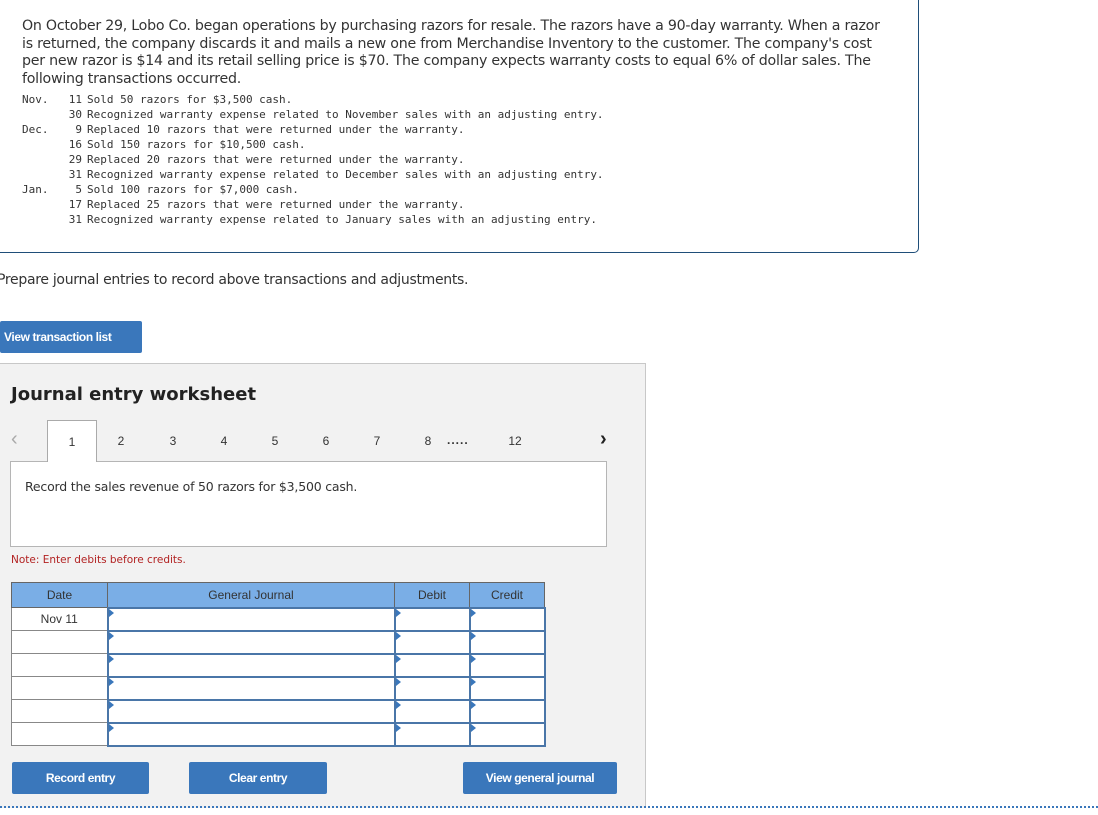 Image resolution: width=1098 pixels, height=815 pixels. What do you see at coordinates (224, 441) in the screenshot?
I see `tab-entry-4: 4` at bounding box center [224, 441].